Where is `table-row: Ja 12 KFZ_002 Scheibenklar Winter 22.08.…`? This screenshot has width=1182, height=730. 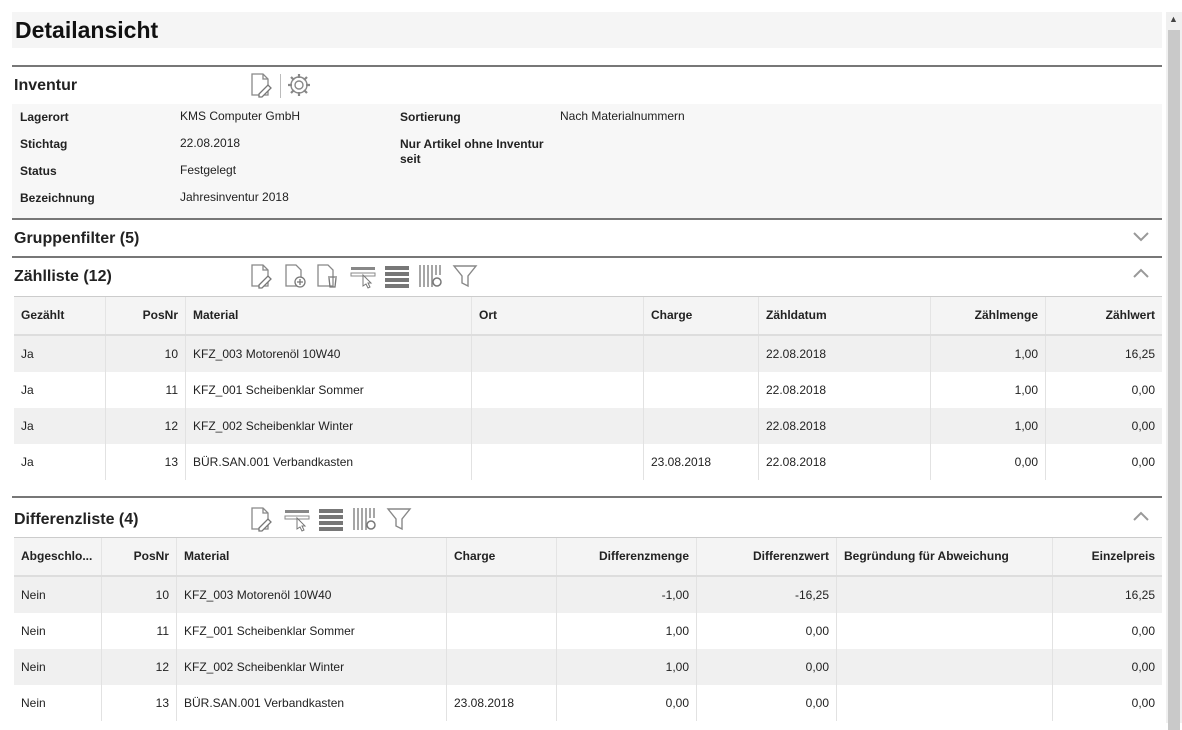
table-row: Ja 12 KFZ_002 Scheibenklar Winter 22.08.… is located at coordinates (588, 426).